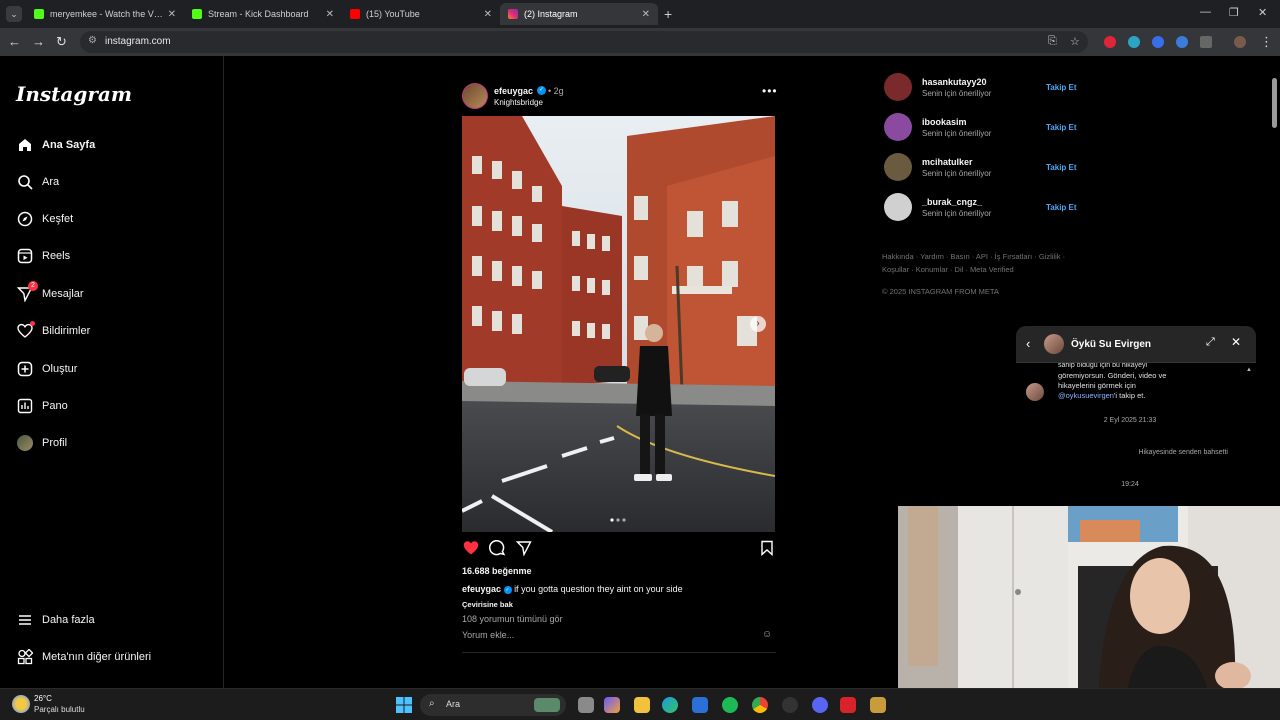 This screenshot has height=720, width=1280. Describe the element at coordinates (1206, 42) in the screenshot. I see `extensions-puzzle-icon` at that location.